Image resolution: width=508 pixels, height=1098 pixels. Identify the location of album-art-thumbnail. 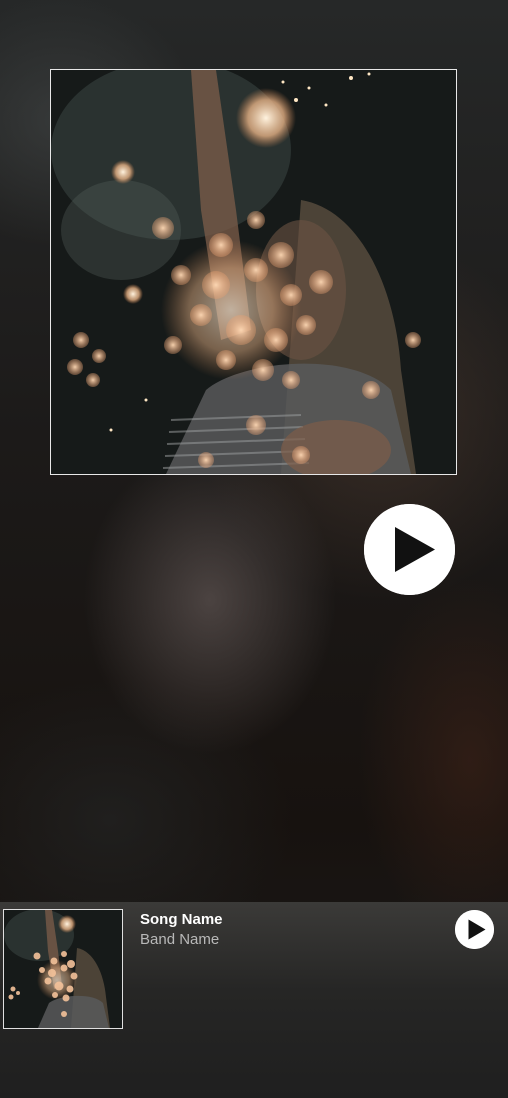
(63, 969).